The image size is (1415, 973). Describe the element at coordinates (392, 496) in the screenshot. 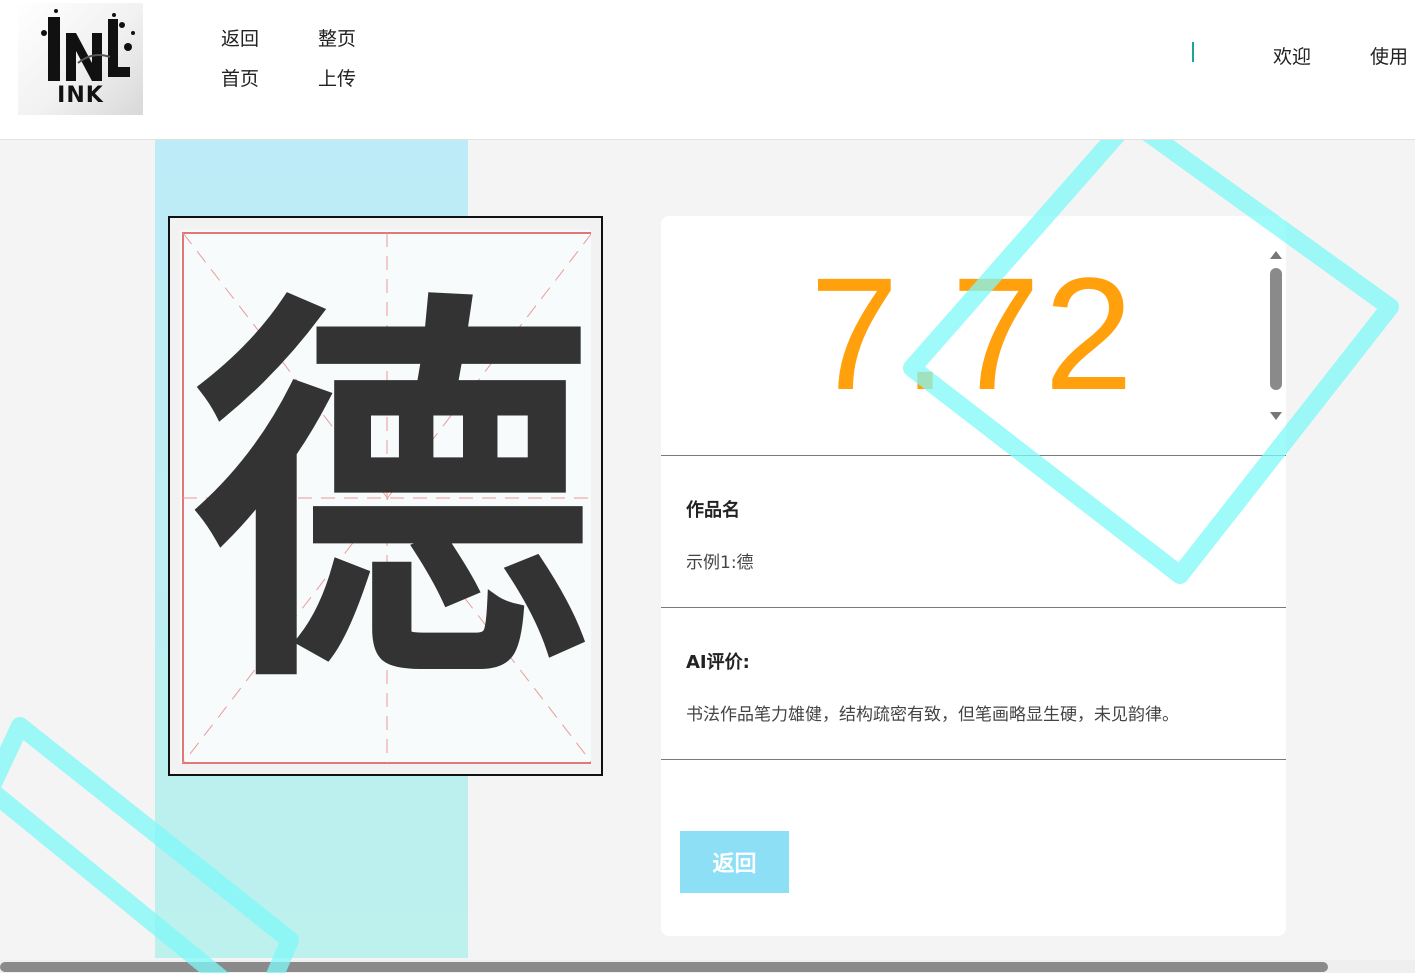

I see `calligraphy-character: 德` at that location.